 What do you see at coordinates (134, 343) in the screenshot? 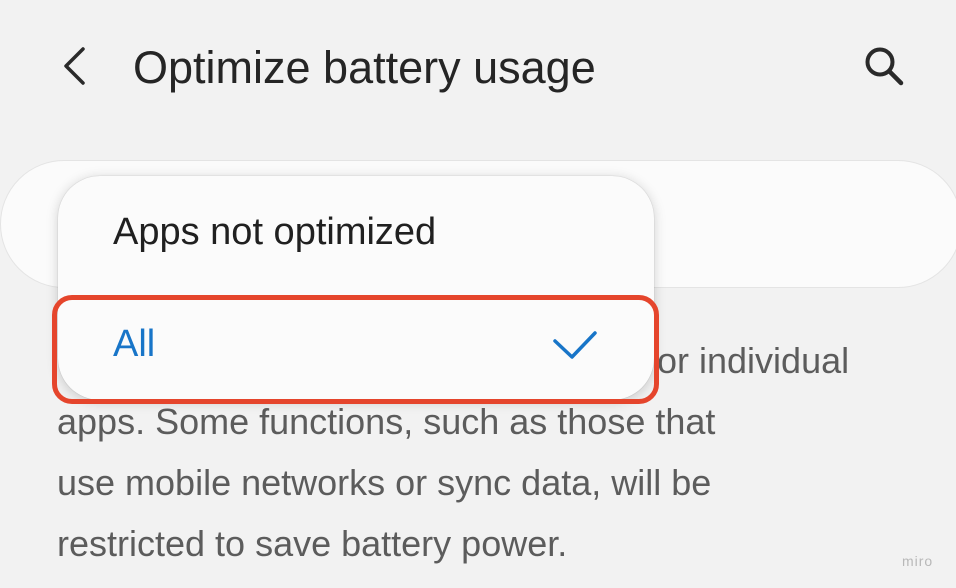
I see `dropdown-option-label: All` at bounding box center [134, 343].